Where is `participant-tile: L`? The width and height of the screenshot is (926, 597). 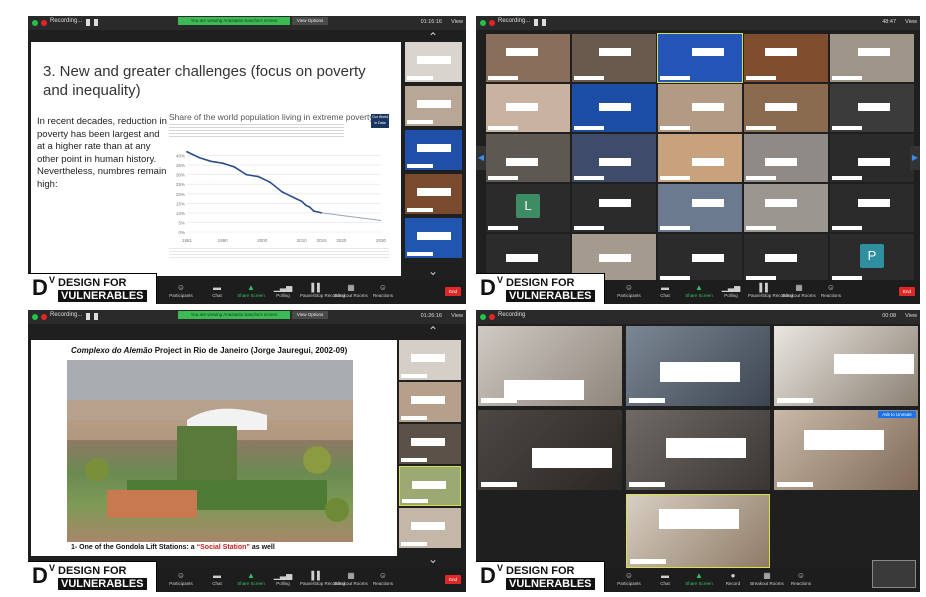
participant-tile: L is located at coordinates (528, 208).